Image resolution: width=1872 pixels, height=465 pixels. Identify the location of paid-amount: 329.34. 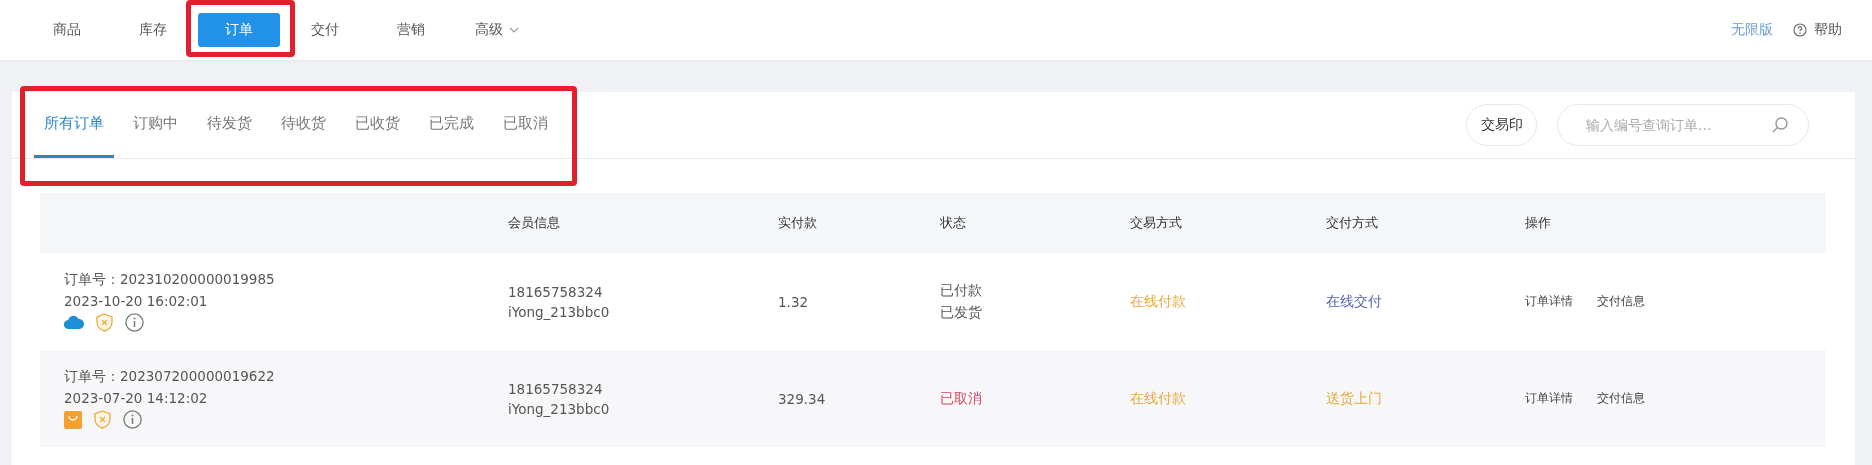
(802, 398).